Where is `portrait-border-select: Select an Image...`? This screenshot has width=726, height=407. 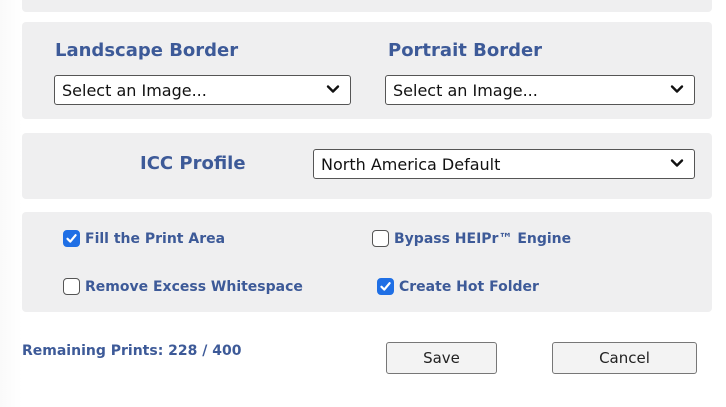 portrait-border-select: Select an Image... is located at coordinates (540, 90).